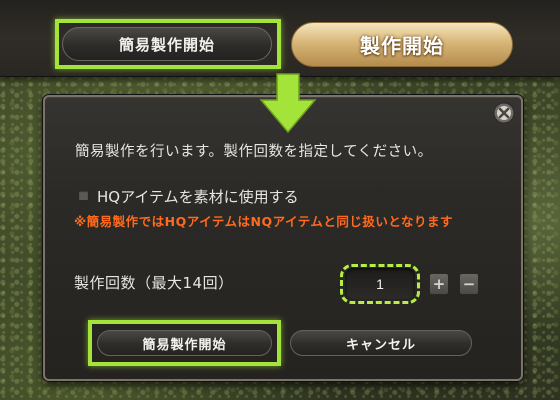  What do you see at coordinates (254, 152) in the screenshot?
I see `instruction-text: 簡易製作を行います。製作回数を指定してください。` at bounding box center [254, 152].